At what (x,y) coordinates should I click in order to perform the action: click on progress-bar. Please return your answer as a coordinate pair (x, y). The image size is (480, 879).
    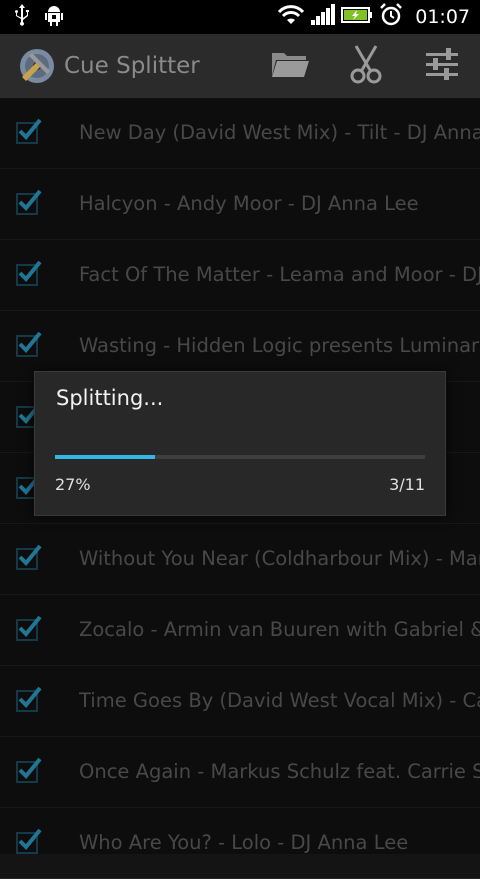
    Looking at the image, I should click on (240, 457).